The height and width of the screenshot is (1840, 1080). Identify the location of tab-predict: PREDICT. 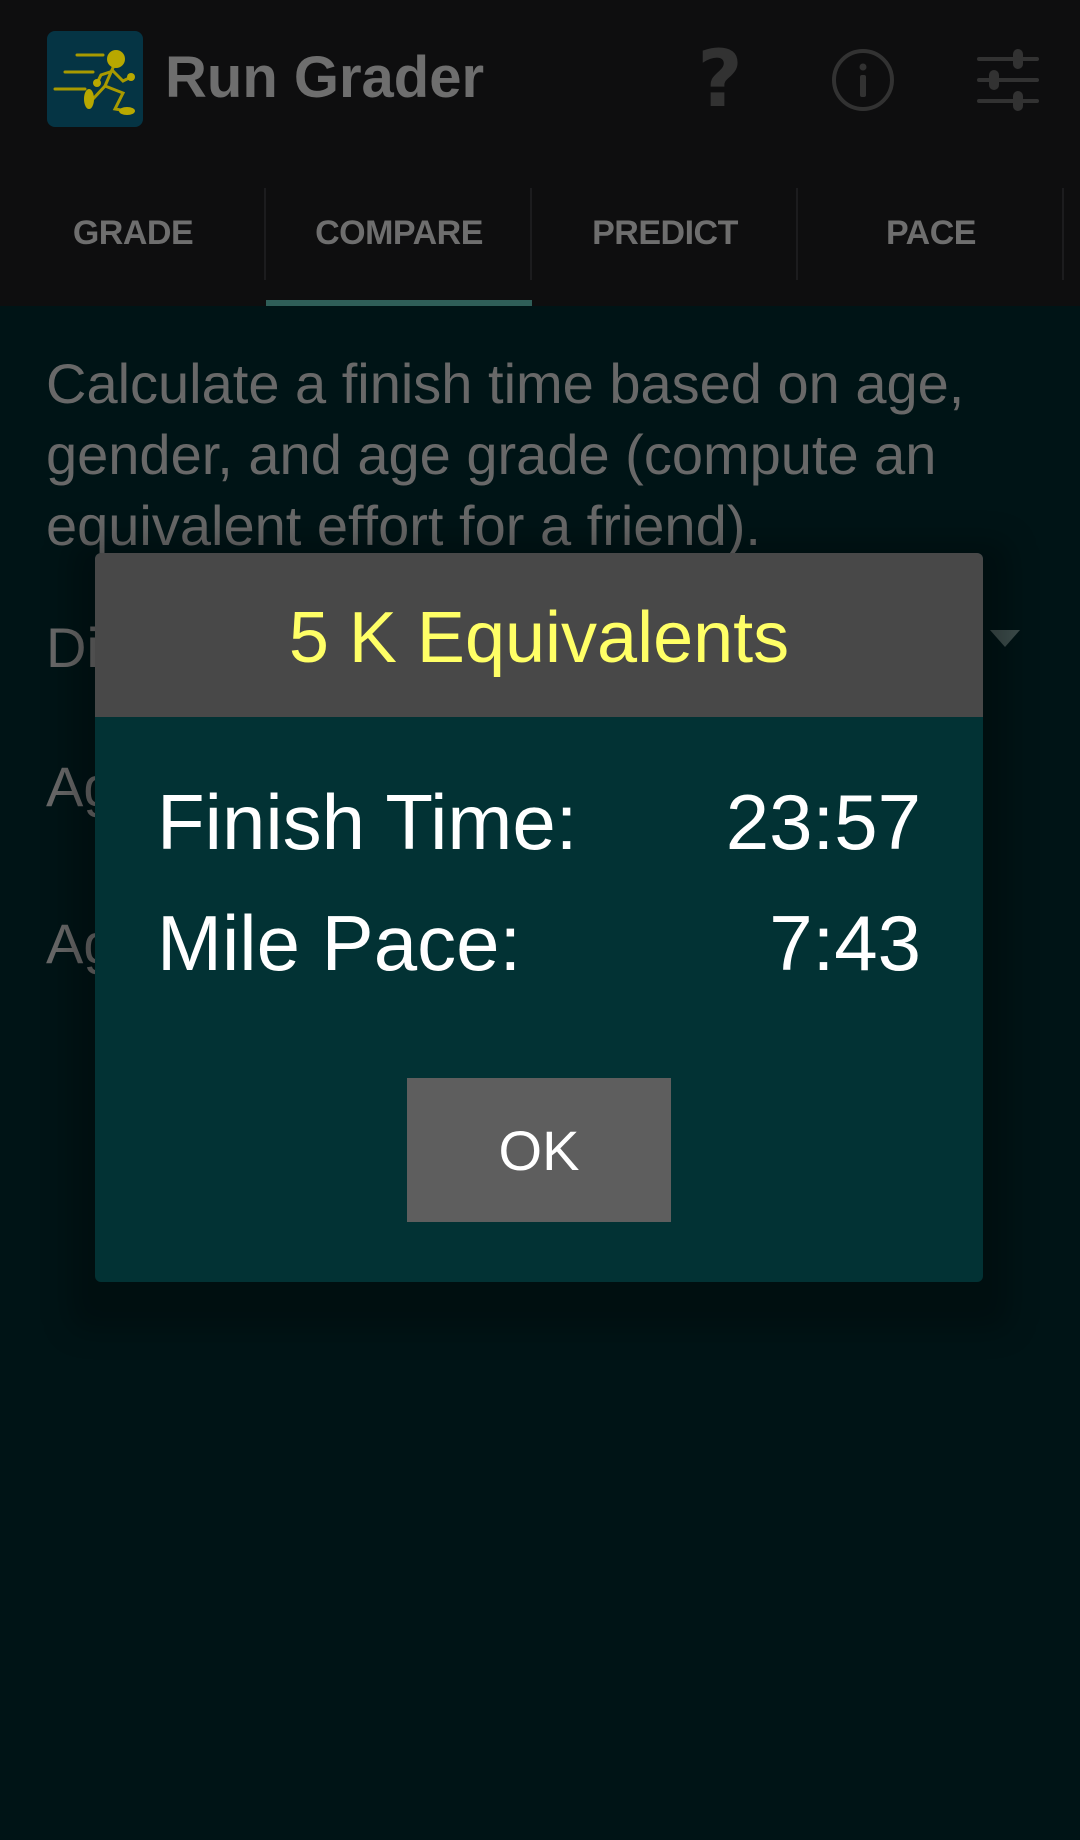
(665, 233).